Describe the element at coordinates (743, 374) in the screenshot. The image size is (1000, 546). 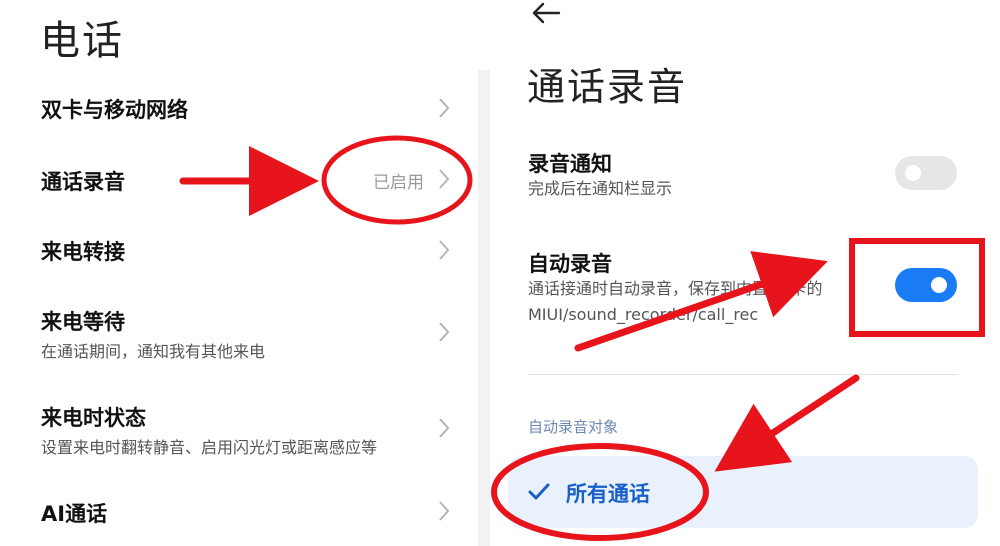
I see `divider` at that location.